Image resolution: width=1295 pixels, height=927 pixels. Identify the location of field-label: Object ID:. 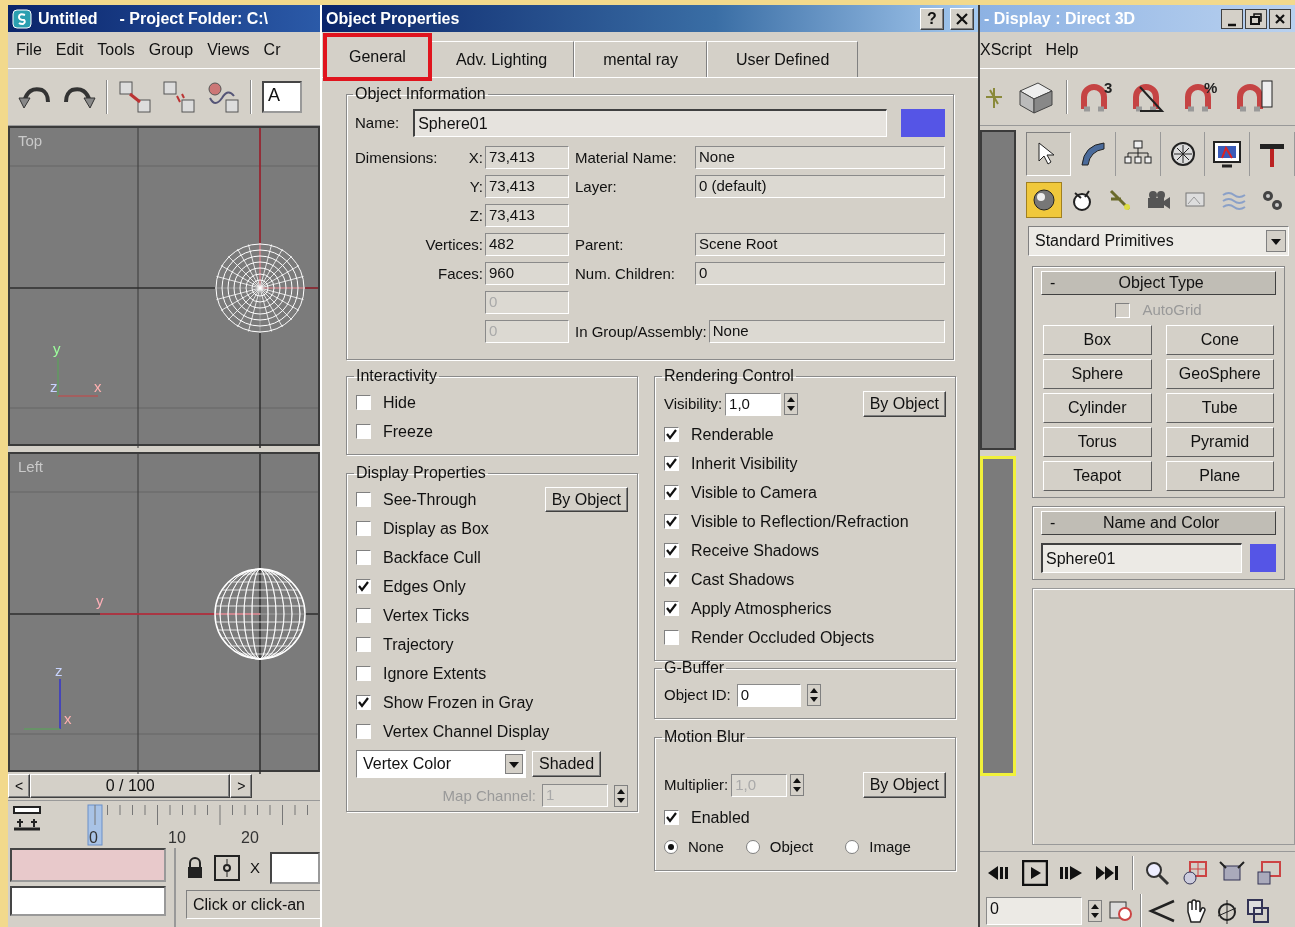
(697, 695).